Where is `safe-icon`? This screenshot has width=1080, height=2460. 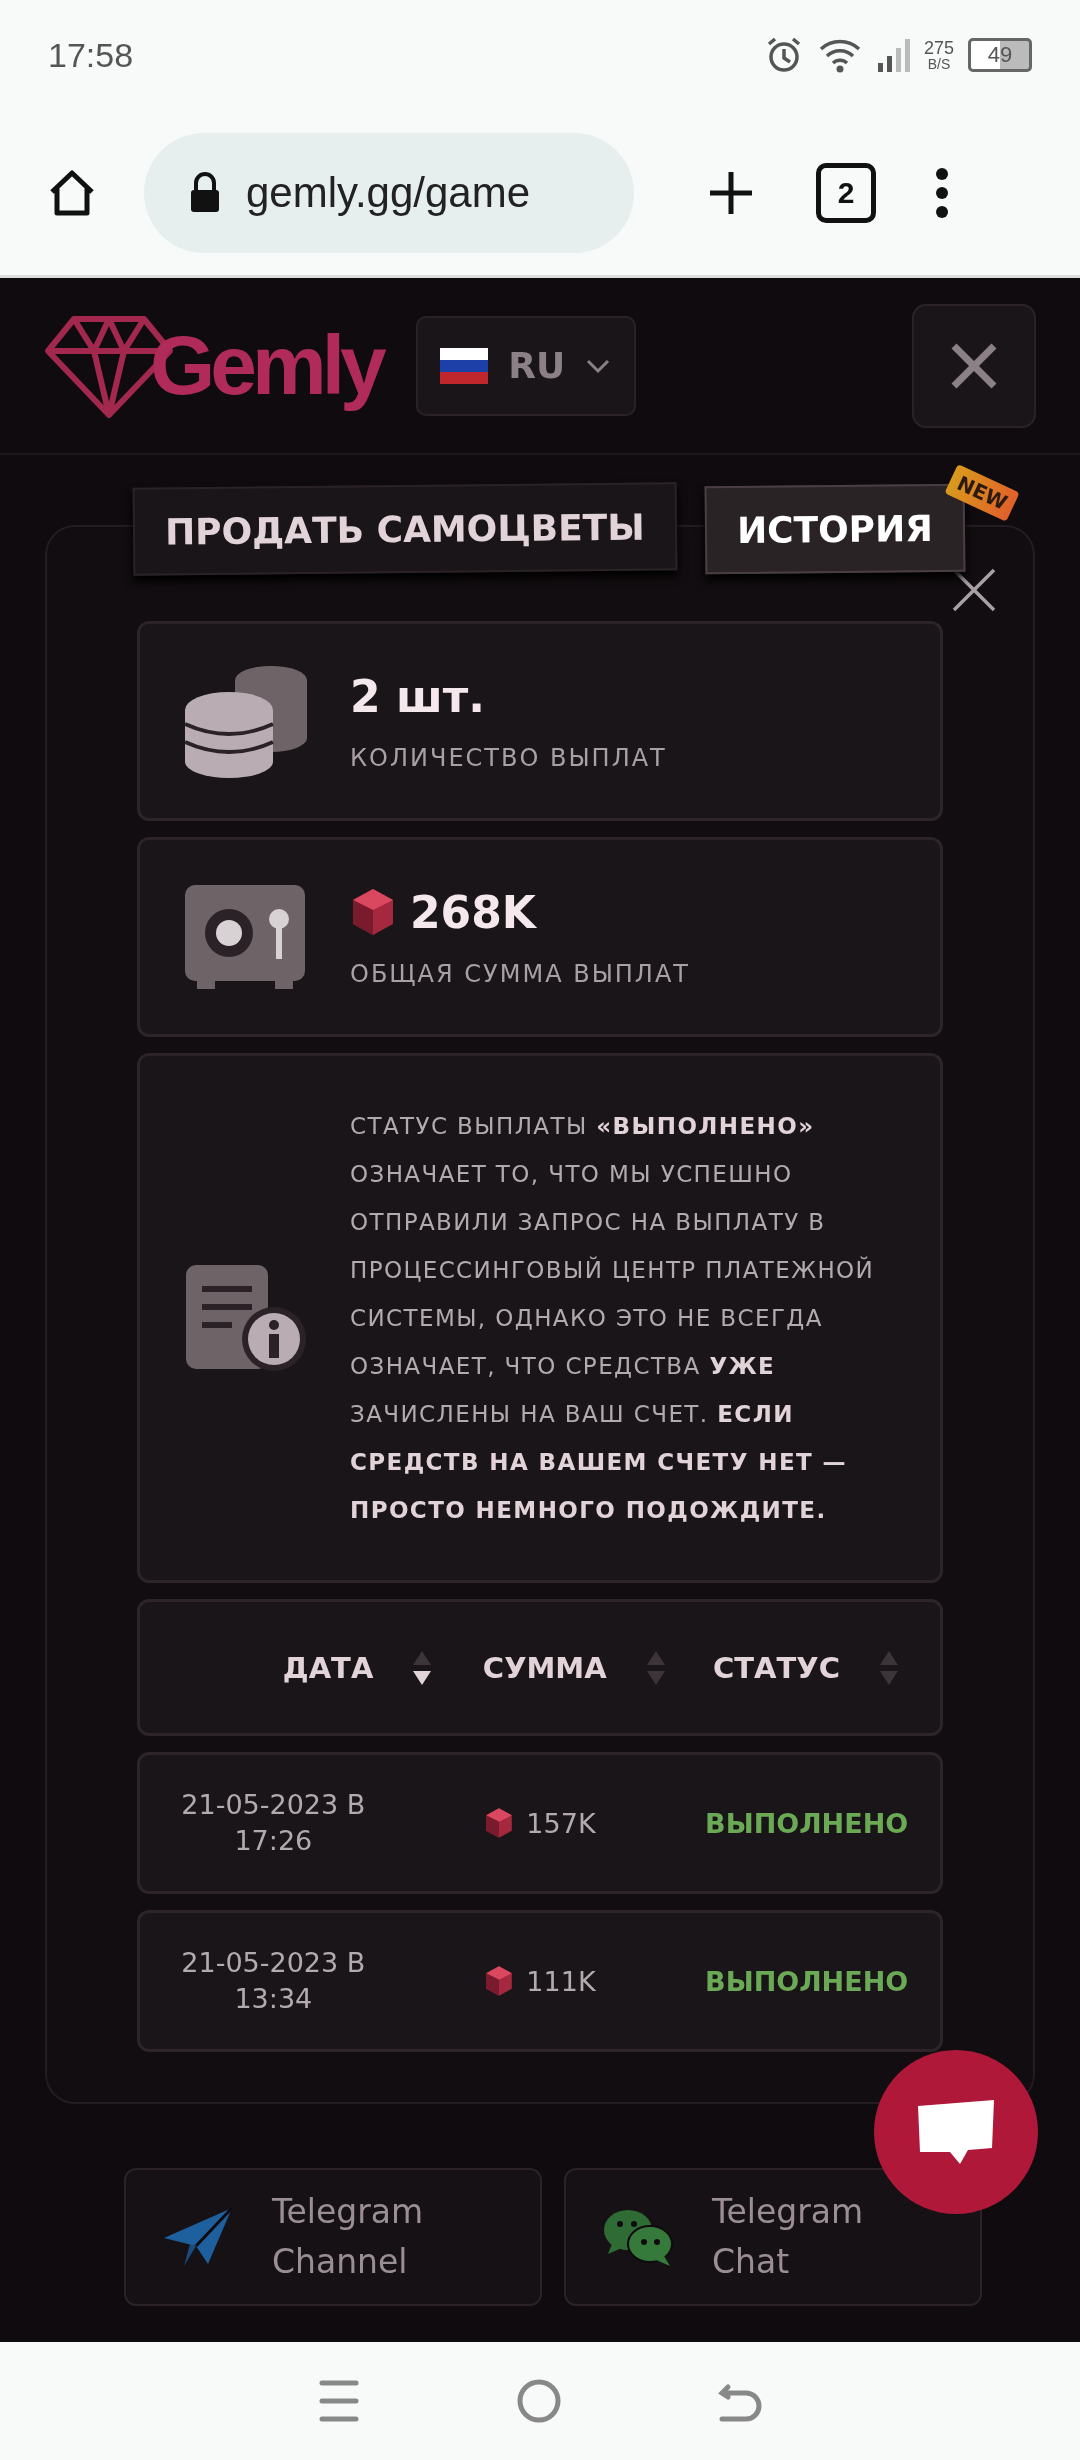 safe-icon is located at coordinates (245, 937).